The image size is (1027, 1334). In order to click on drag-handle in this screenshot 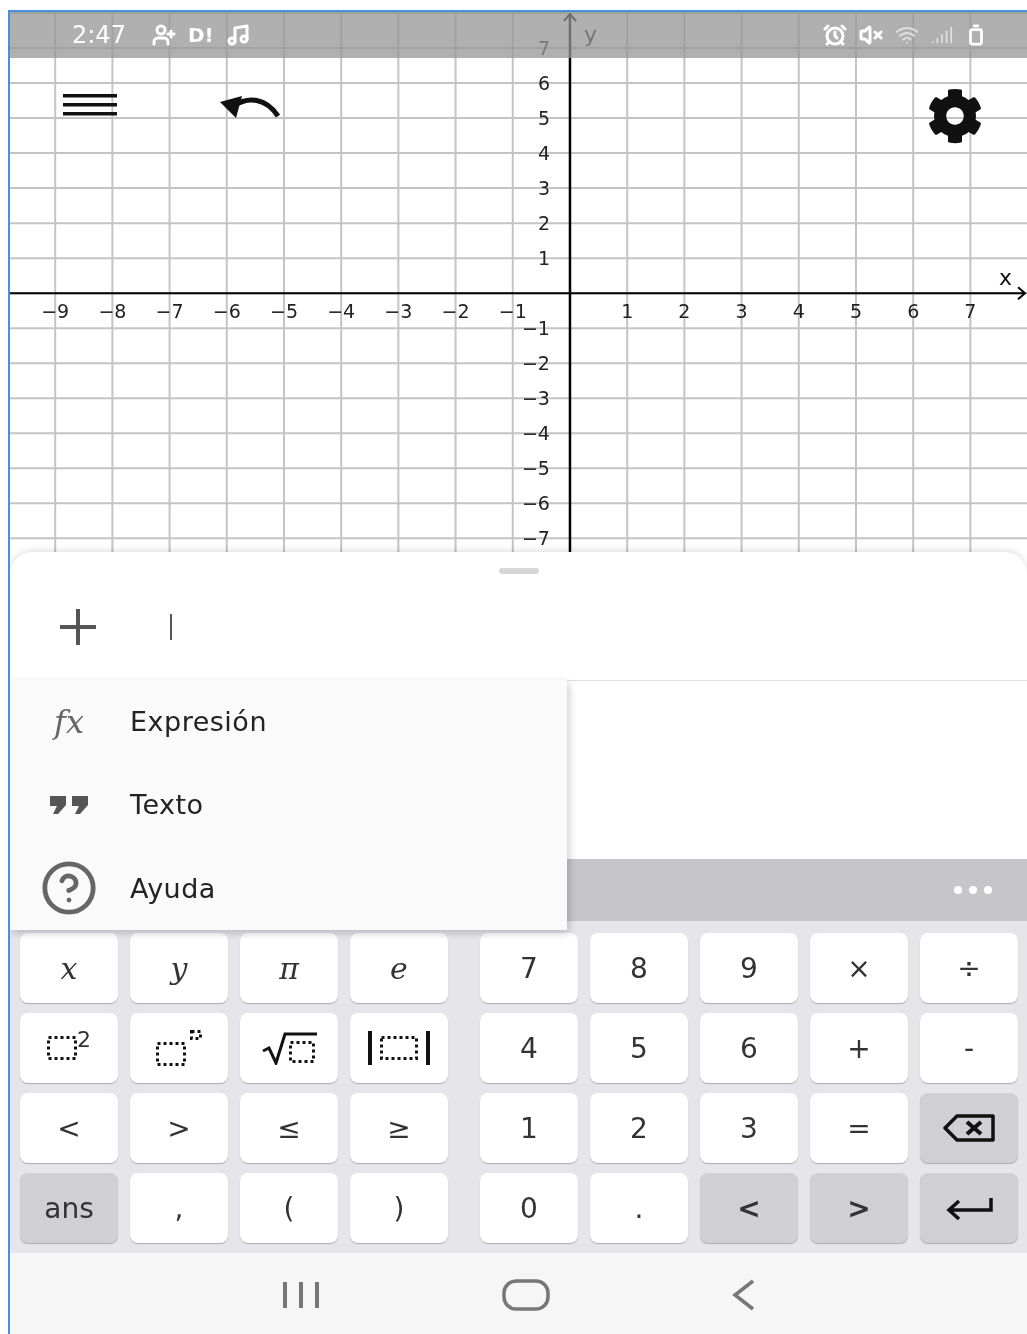, I will do `click(518, 571)`.